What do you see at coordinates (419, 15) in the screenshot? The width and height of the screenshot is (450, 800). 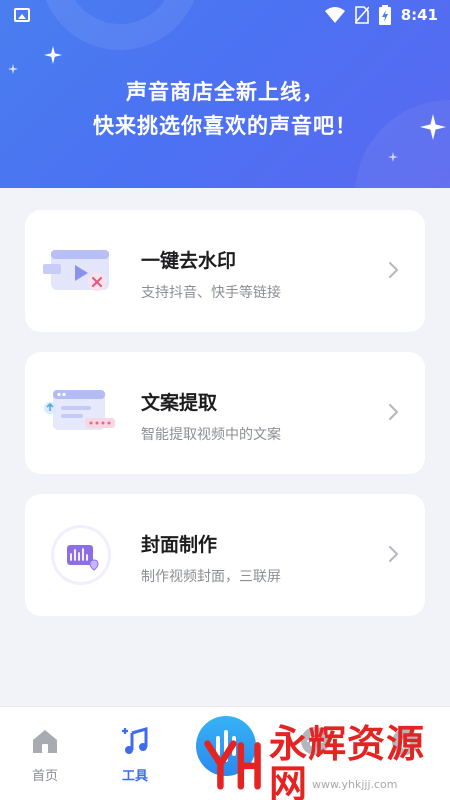 I see `clock: 8:41` at bounding box center [419, 15].